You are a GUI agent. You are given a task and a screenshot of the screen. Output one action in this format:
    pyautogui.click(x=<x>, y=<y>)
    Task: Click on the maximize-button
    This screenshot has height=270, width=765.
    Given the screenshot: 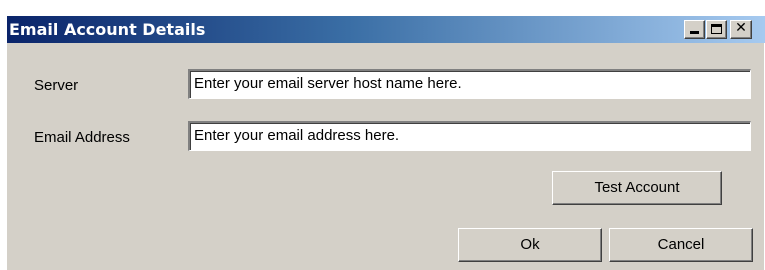 What is the action you would take?
    pyautogui.click(x=716, y=29)
    